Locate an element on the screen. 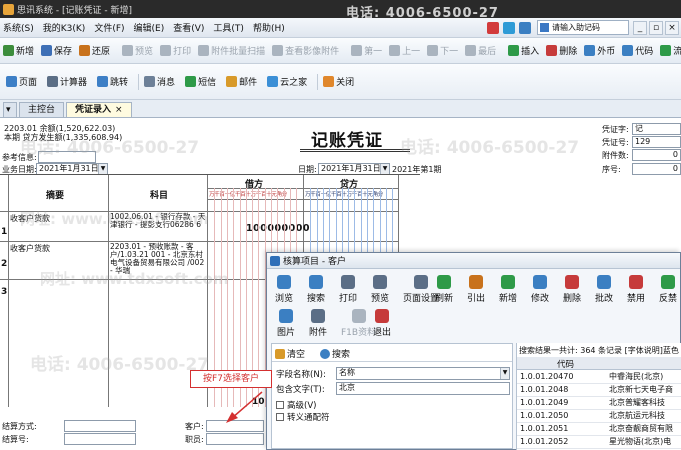 This screenshot has height=450, width=681. toolbar-button-0: 新增 is located at coordinates (18, 50).